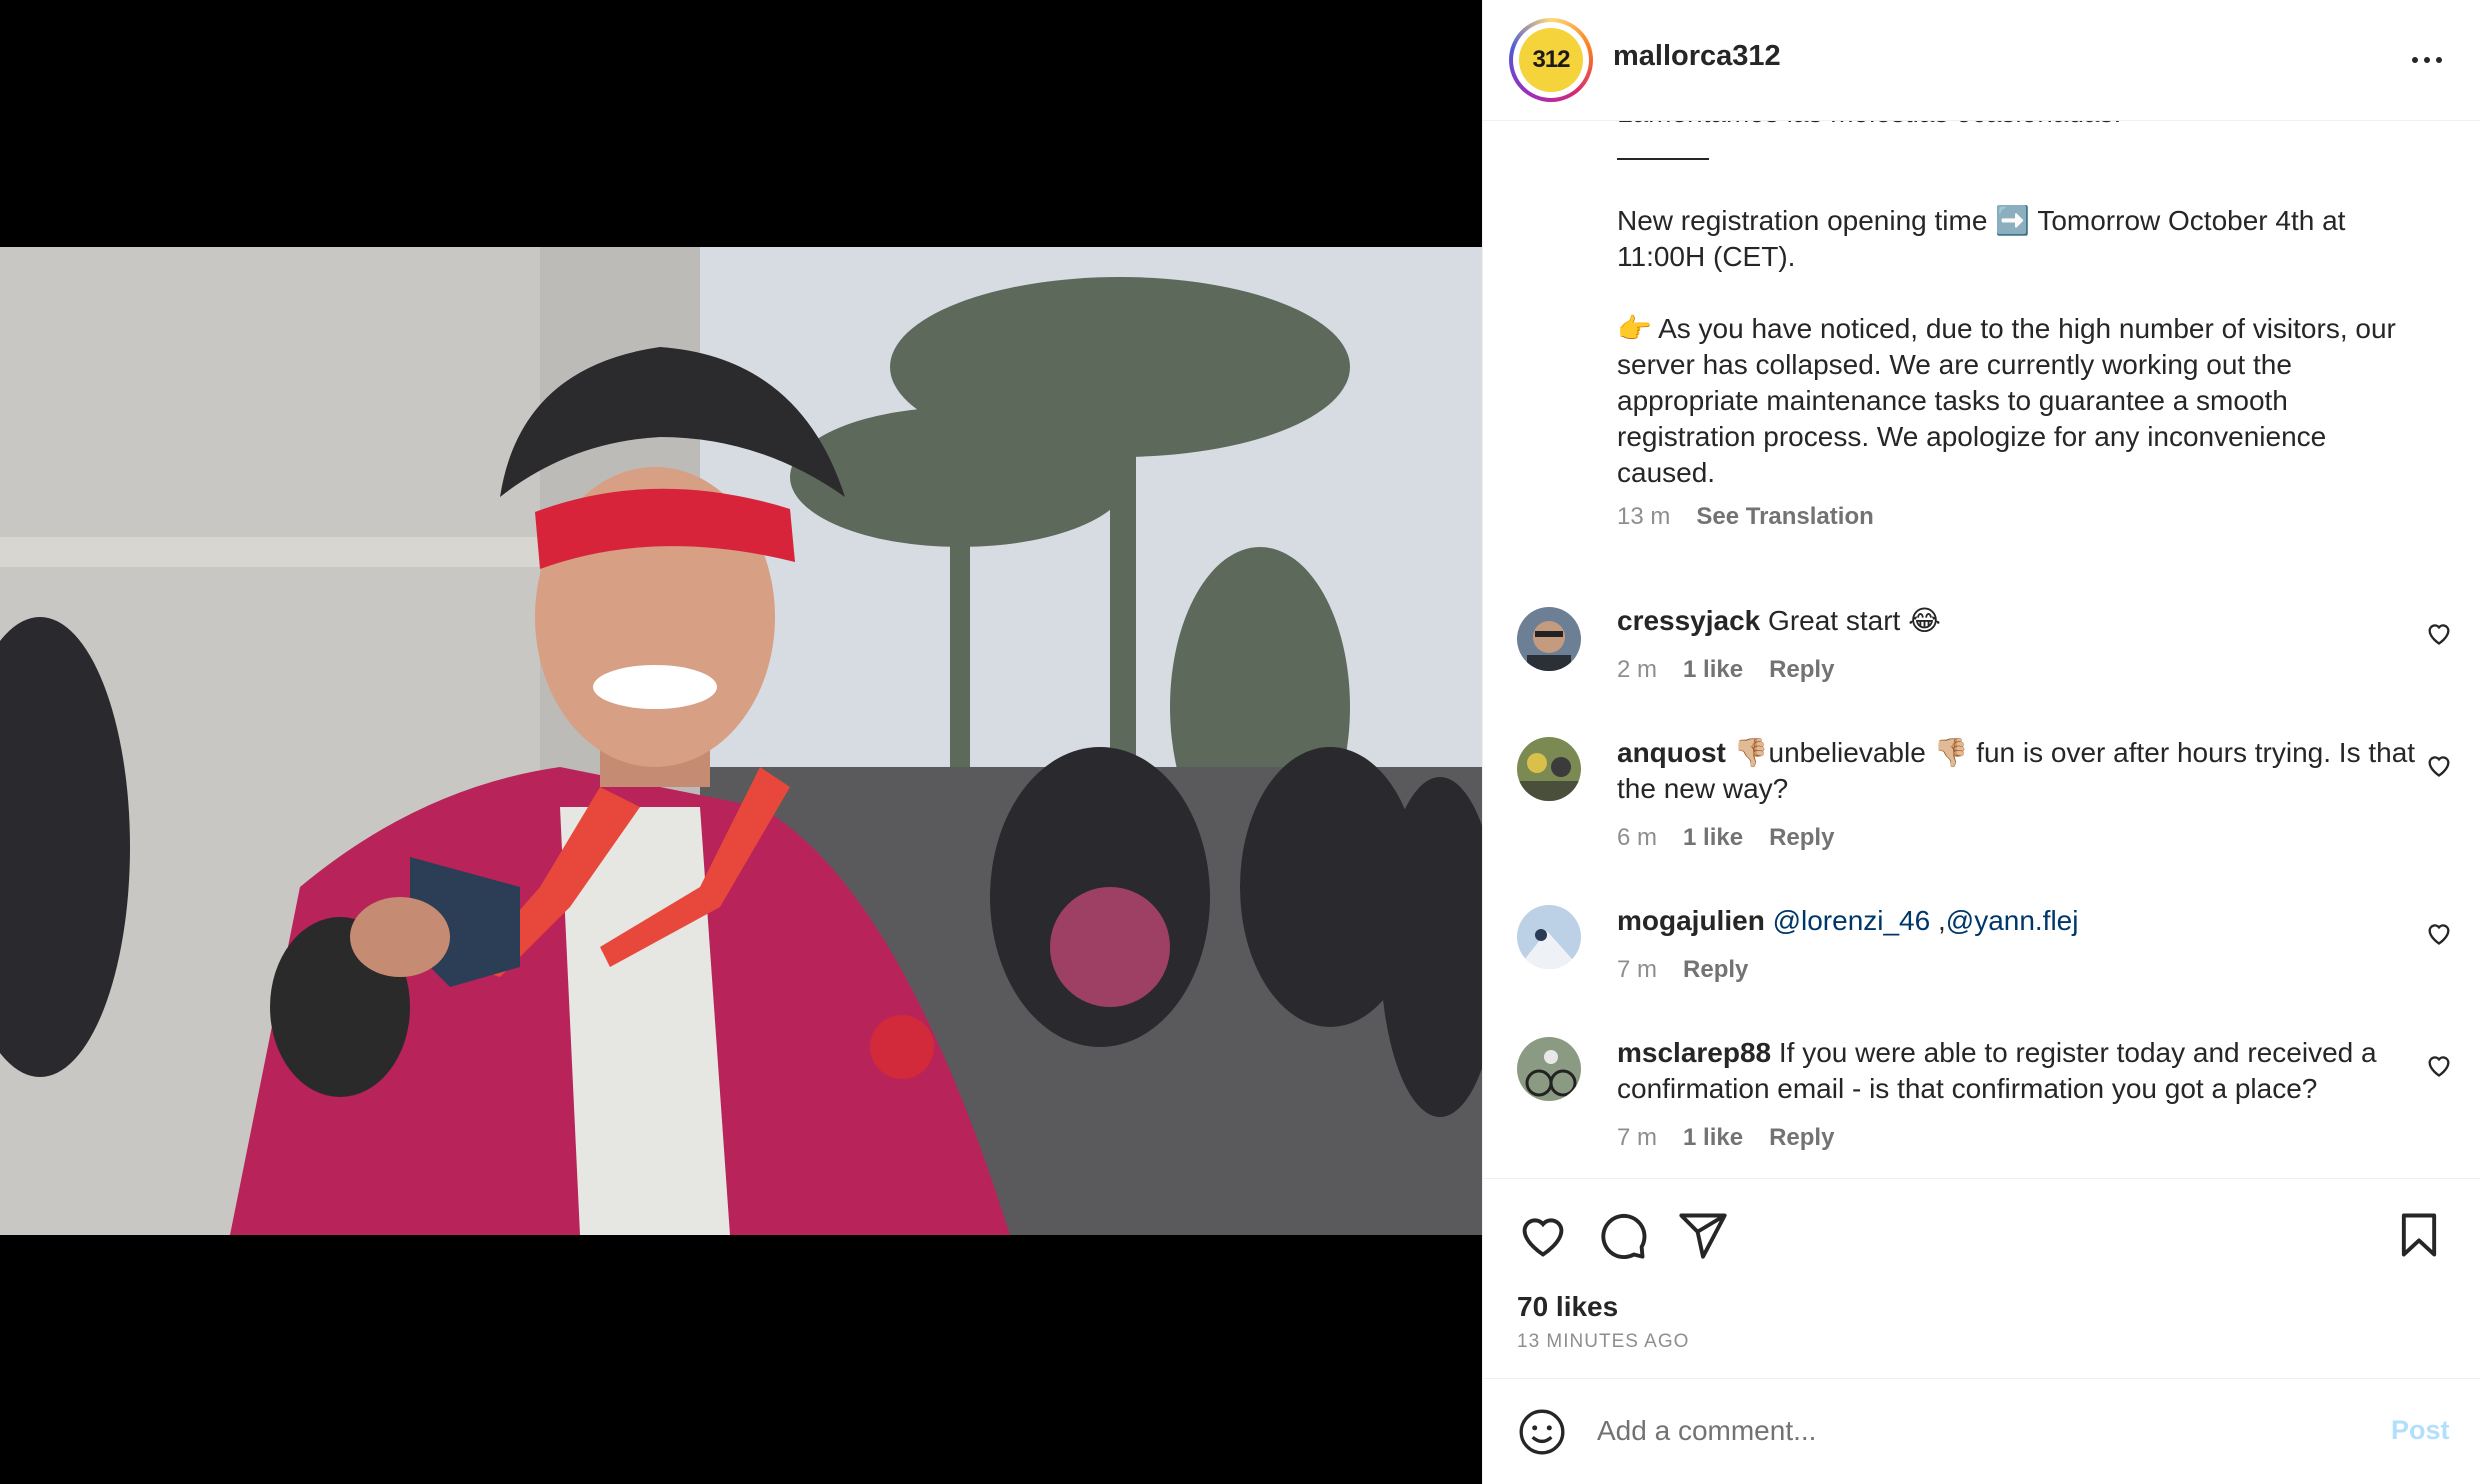 The width and height of the screenshot is (2480, 1484). I want to click on likes-count: 70 likes, so click(1567, 1307).